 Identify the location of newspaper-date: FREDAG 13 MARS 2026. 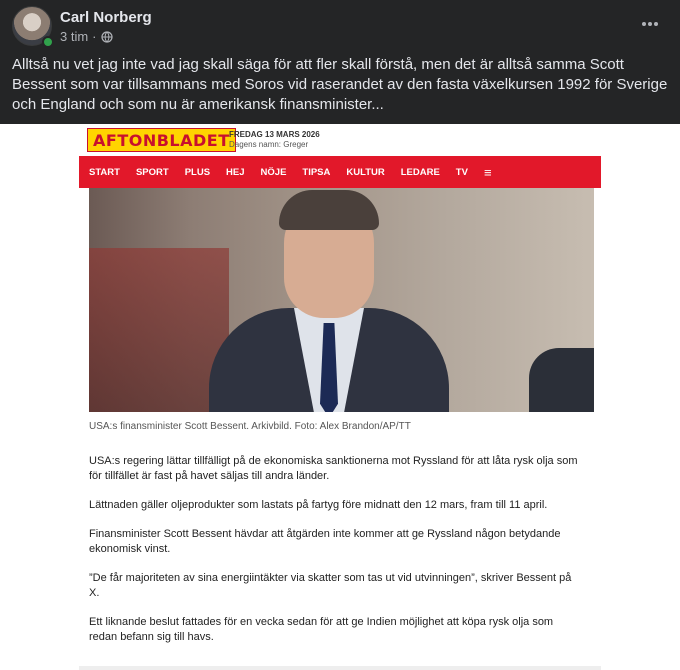
(274, 134).